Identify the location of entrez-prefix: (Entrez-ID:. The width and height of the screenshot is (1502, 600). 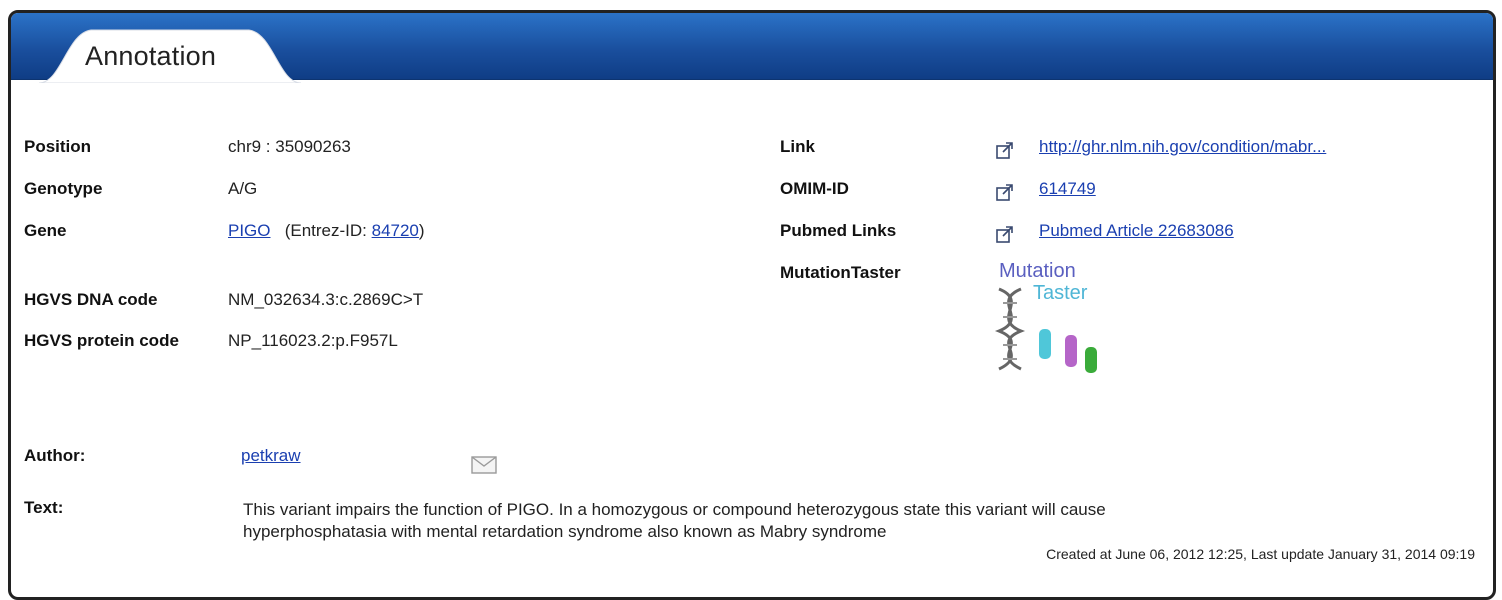
(325, 230).